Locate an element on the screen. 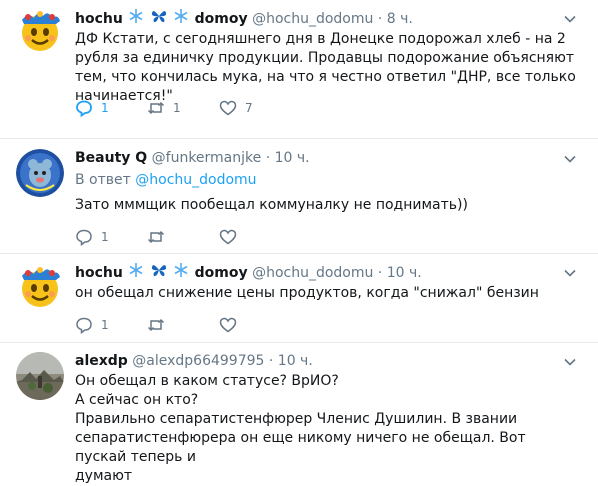  display-name: Beauty Q is located at coordinates (111, 158).